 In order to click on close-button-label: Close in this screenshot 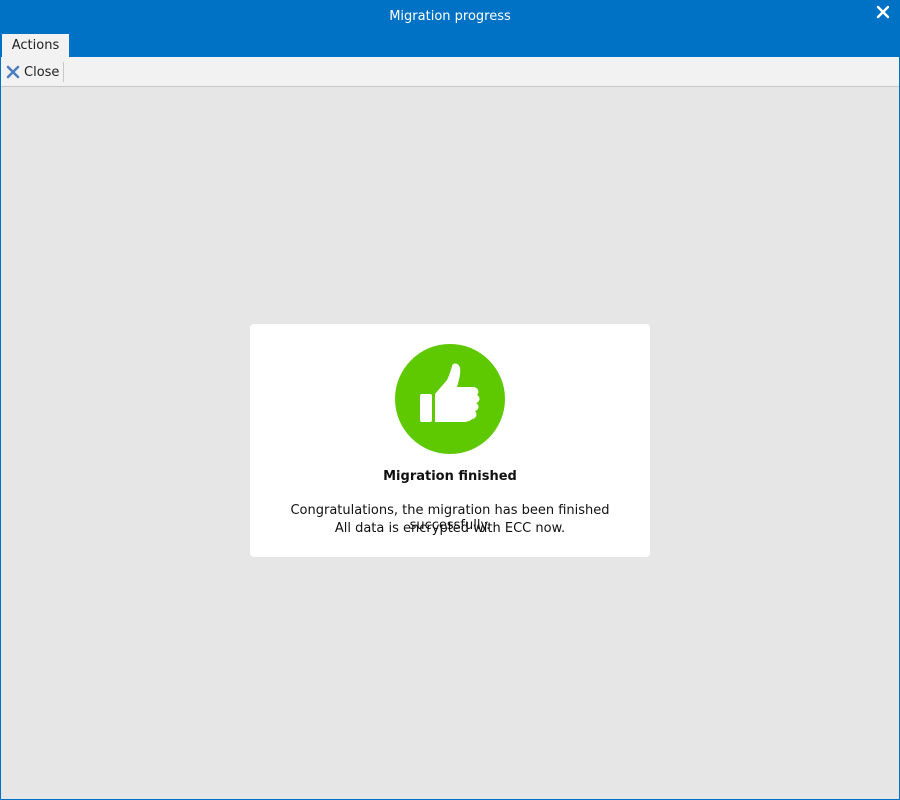, I will do `click(42, 72)`.